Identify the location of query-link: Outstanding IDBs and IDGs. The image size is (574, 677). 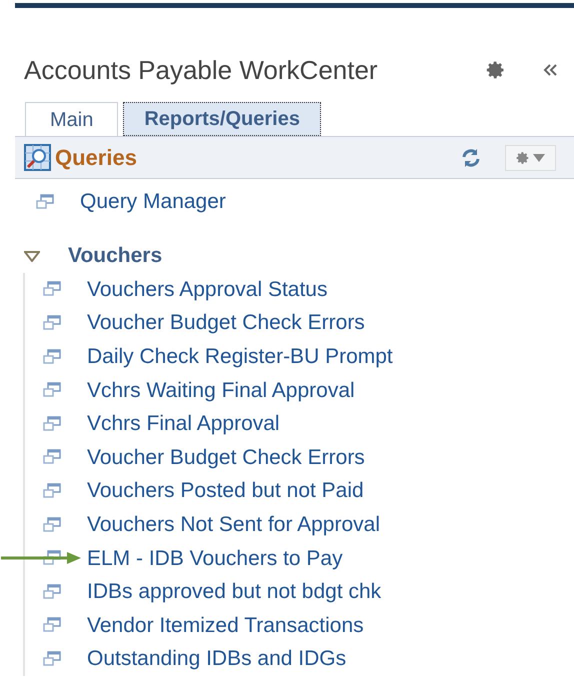
(216, 659).